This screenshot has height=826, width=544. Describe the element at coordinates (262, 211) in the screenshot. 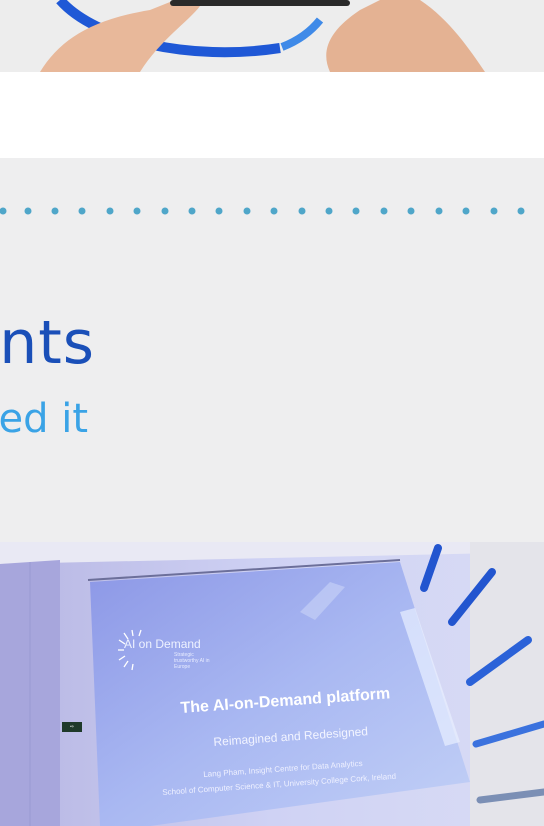

I see `dotted-divider` at that location.